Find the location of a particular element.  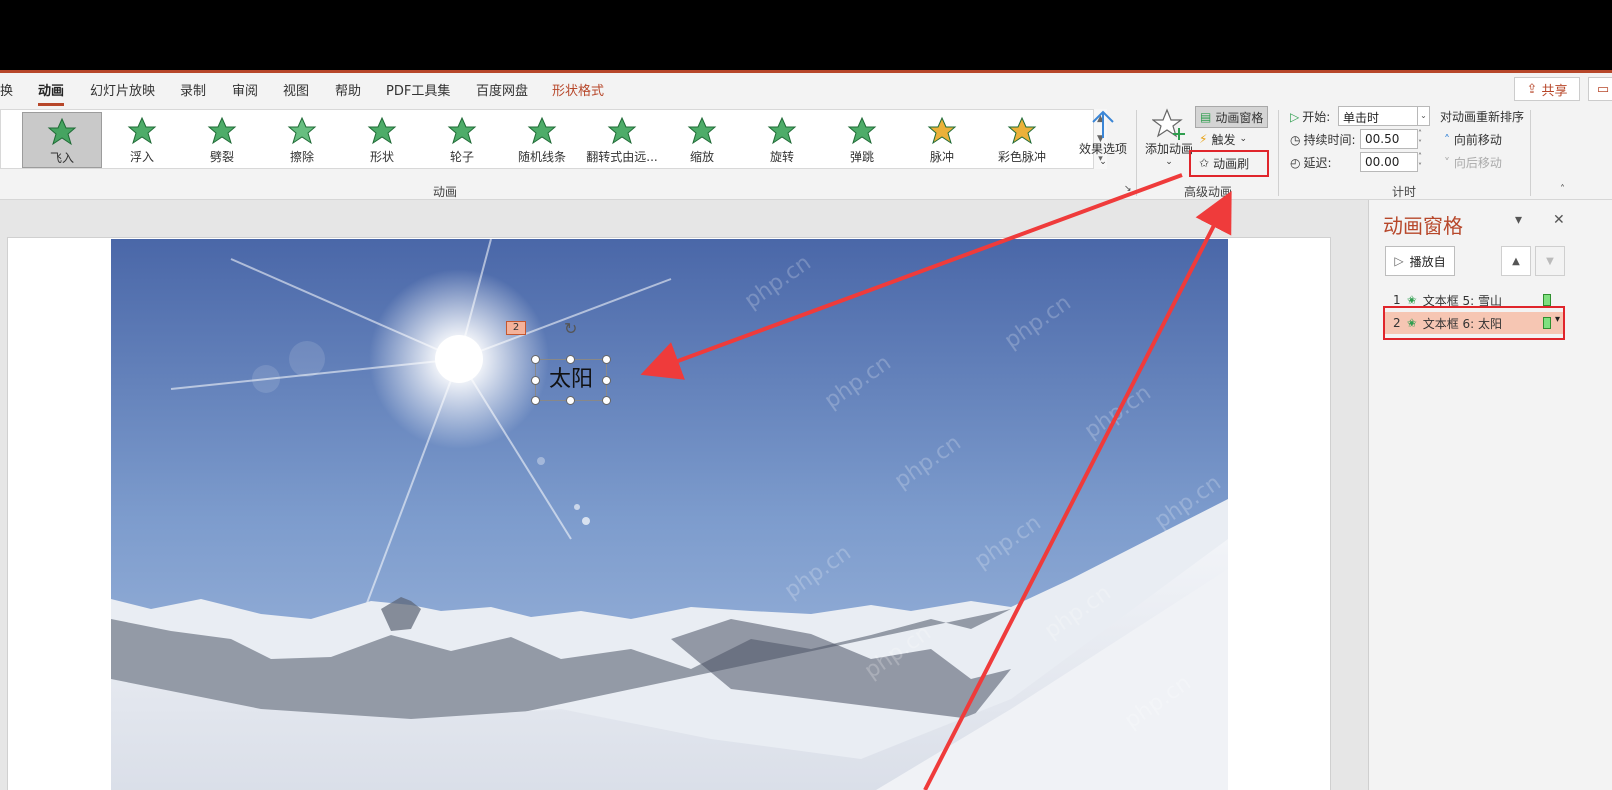

item-number: 1 is located at coordinates (1397, 300).